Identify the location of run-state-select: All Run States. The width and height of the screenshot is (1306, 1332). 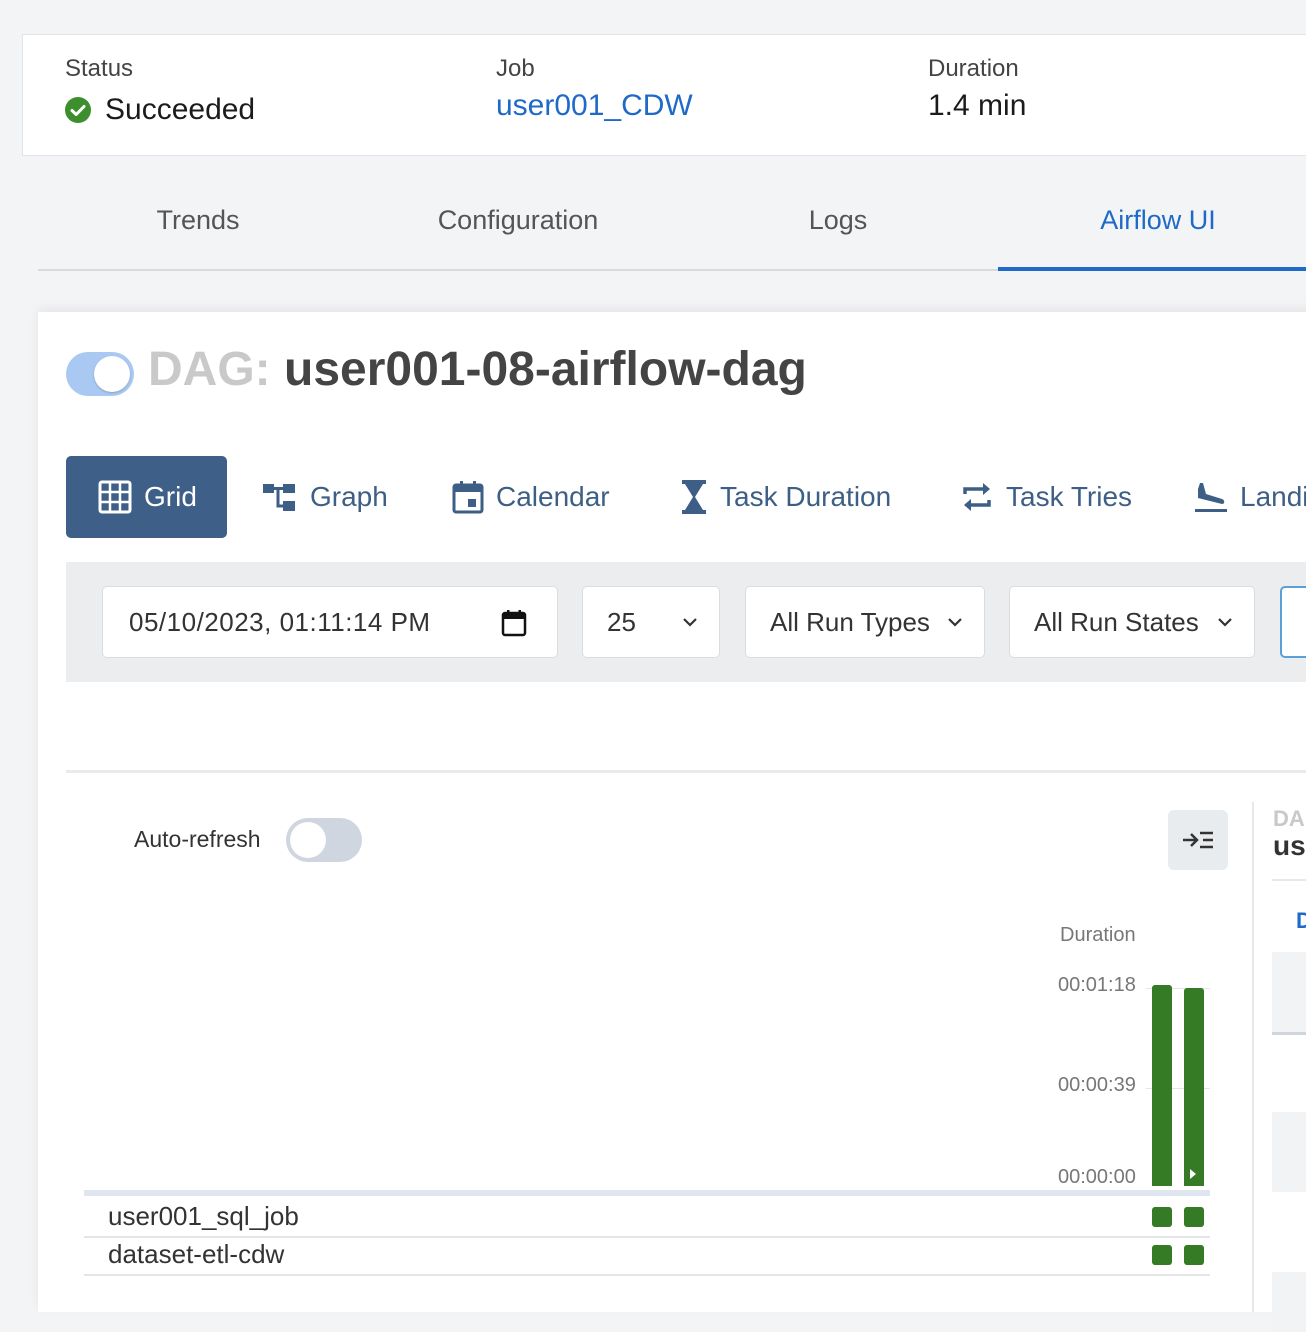
(1132, 622).